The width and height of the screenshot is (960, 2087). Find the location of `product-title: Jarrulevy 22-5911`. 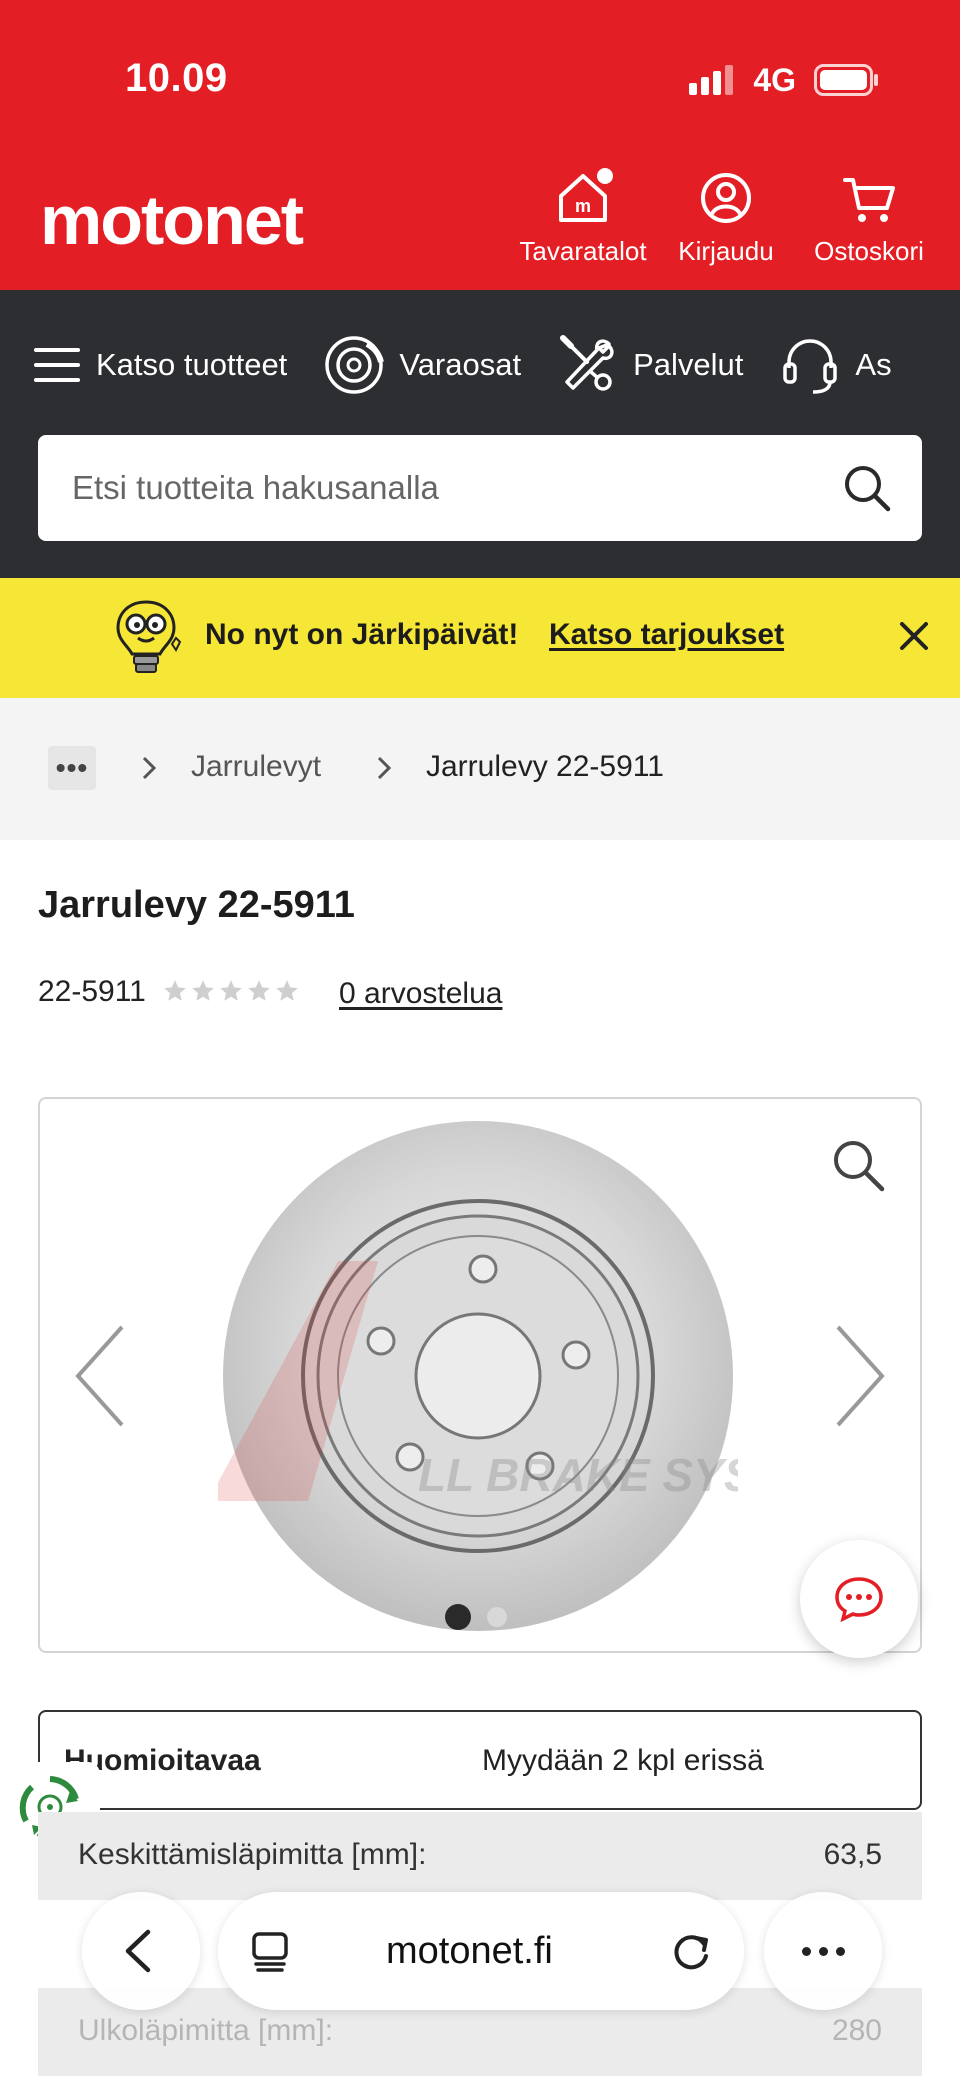

product-title: Jarrulevy 22-5911 is located at coordinates (196, 905).